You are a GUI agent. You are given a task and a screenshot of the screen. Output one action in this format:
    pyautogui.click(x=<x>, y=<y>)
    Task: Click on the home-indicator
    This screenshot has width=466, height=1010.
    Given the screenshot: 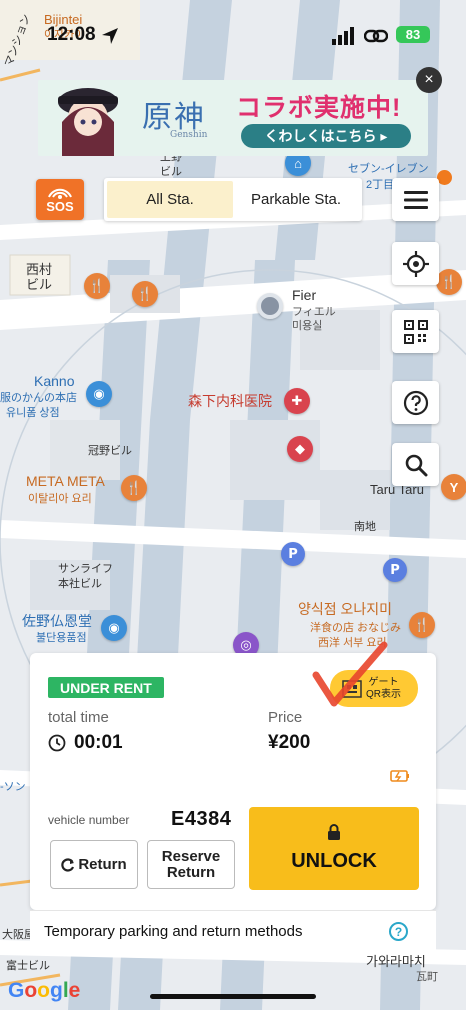 What is the action you would take?
    pyautogui.click(x=233, y=996)
    